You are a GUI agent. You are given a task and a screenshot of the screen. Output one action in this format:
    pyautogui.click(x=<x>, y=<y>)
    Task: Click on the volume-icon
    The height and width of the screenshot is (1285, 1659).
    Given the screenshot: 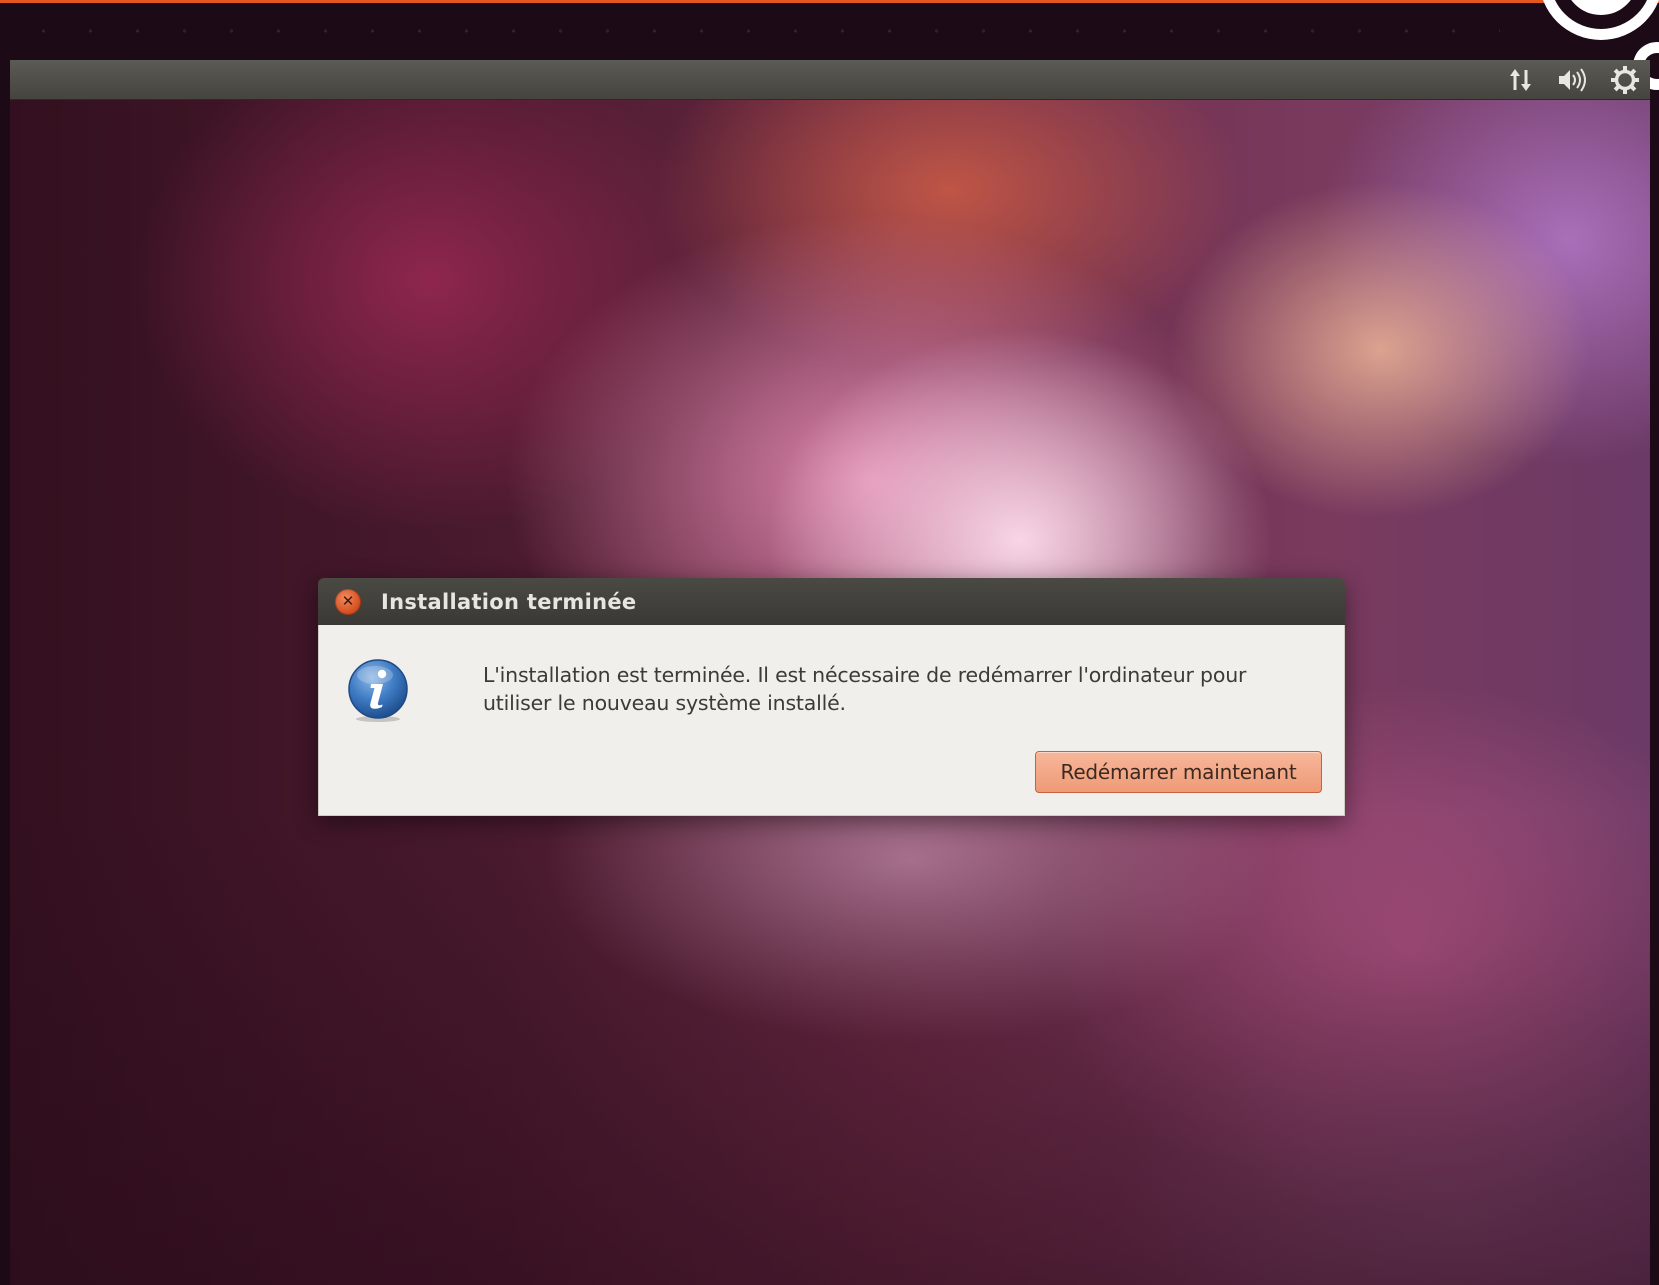 What is the action you would take?
    pyautogui.click(x=1573, y=80)
    